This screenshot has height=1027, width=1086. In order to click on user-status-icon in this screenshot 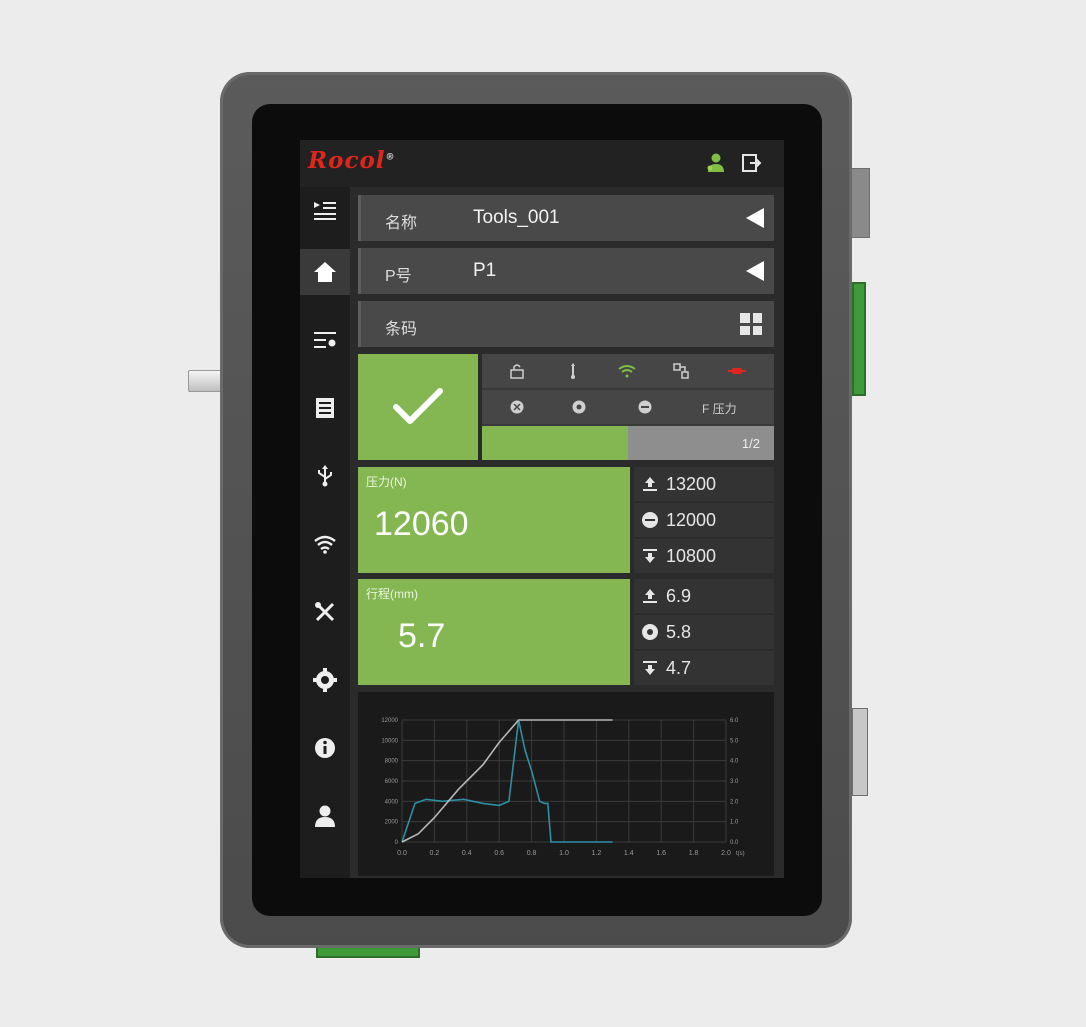, I will do `click(716, 163)`.